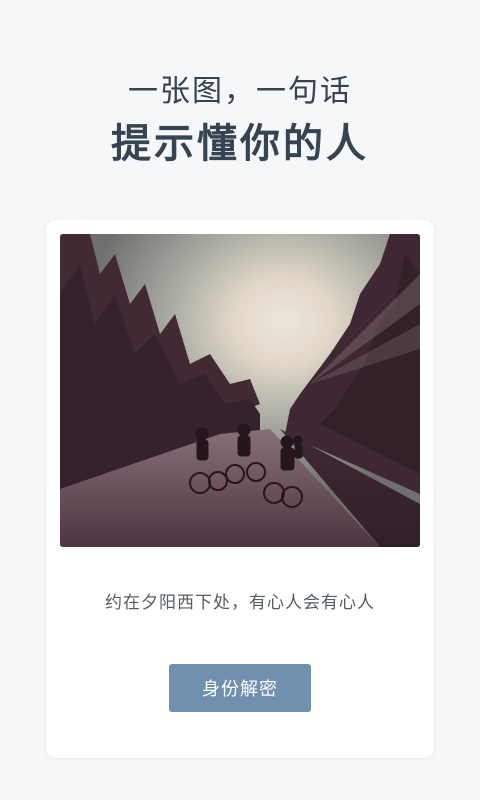 The height and width of the screenshot is (800, 480). What do you see at coordinates (240, 91) in the screenshot?
I see `hero-subtitle: 一张图，一句话` at bounding box center [240, 91].